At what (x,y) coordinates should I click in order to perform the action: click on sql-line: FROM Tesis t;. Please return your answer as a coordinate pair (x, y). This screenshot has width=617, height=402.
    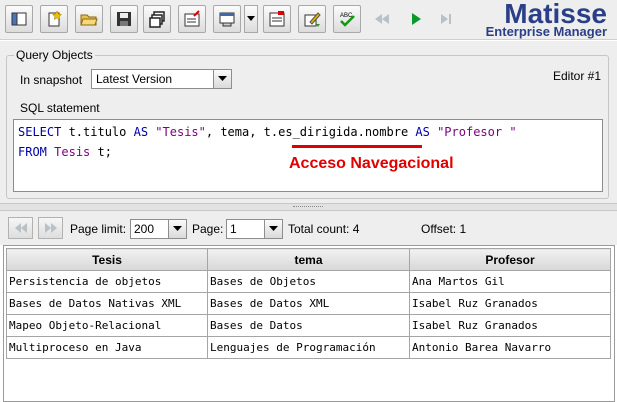
    Looking at the image, I should click on (65, 152).